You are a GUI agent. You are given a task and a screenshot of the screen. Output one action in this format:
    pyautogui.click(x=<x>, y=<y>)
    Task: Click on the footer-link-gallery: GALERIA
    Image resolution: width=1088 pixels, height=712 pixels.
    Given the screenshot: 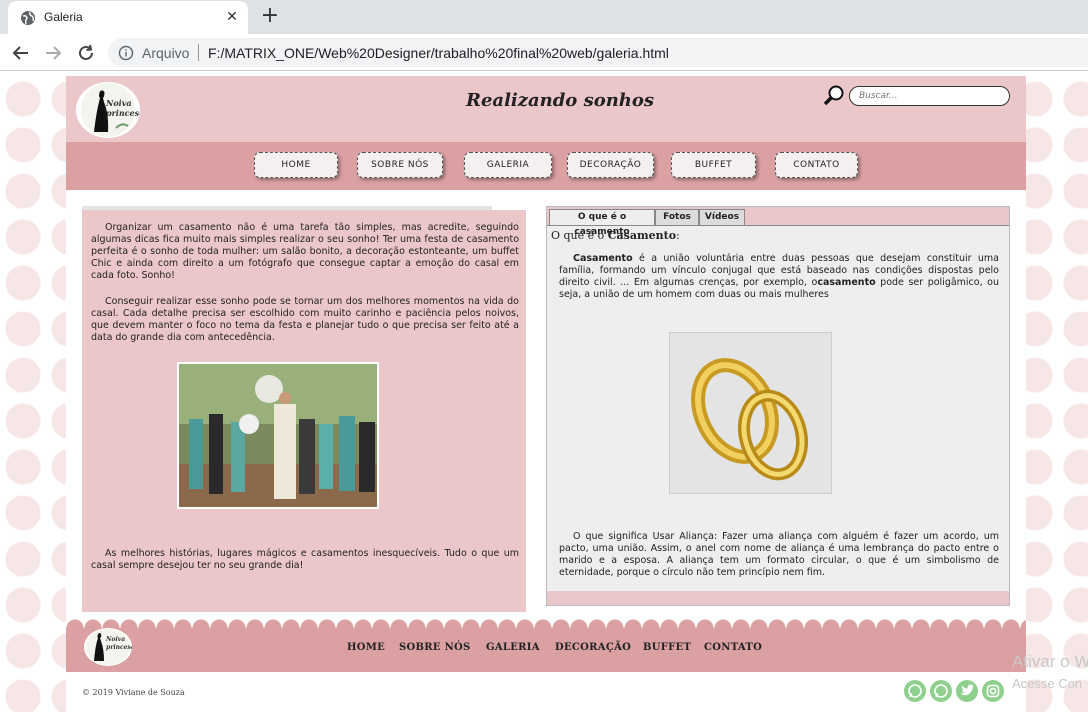 What is the action you would take?
    pyautogui.click(x=513, y=647)
    